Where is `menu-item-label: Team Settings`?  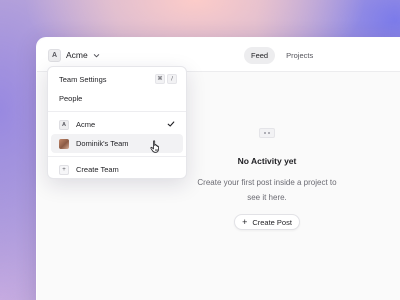
menu-item-label: Team Settings is located at coordinates (83, 79).